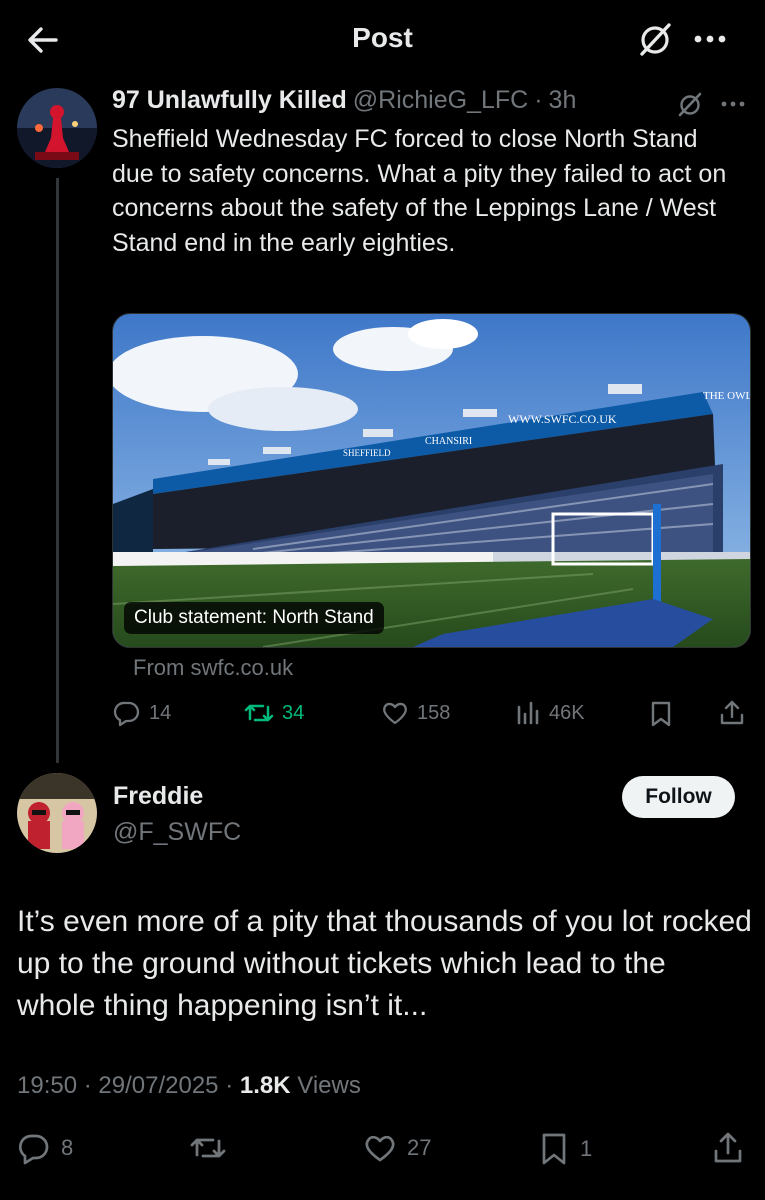  Describe the element at coordinates (586, 1148) in the screenshot. I see `bookmark-count: 1` at that location.